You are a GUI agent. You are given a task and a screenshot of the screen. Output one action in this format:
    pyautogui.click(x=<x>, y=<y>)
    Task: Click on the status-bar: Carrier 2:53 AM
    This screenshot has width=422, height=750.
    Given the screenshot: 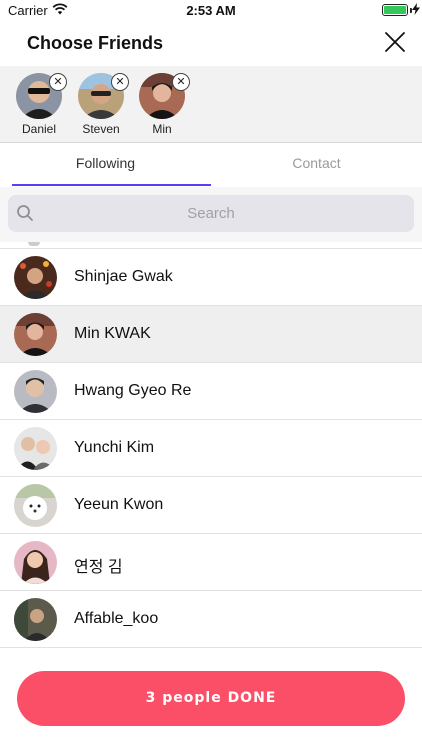 What is the action you would take?
    pyautogui.click(x=211, y=11)
    